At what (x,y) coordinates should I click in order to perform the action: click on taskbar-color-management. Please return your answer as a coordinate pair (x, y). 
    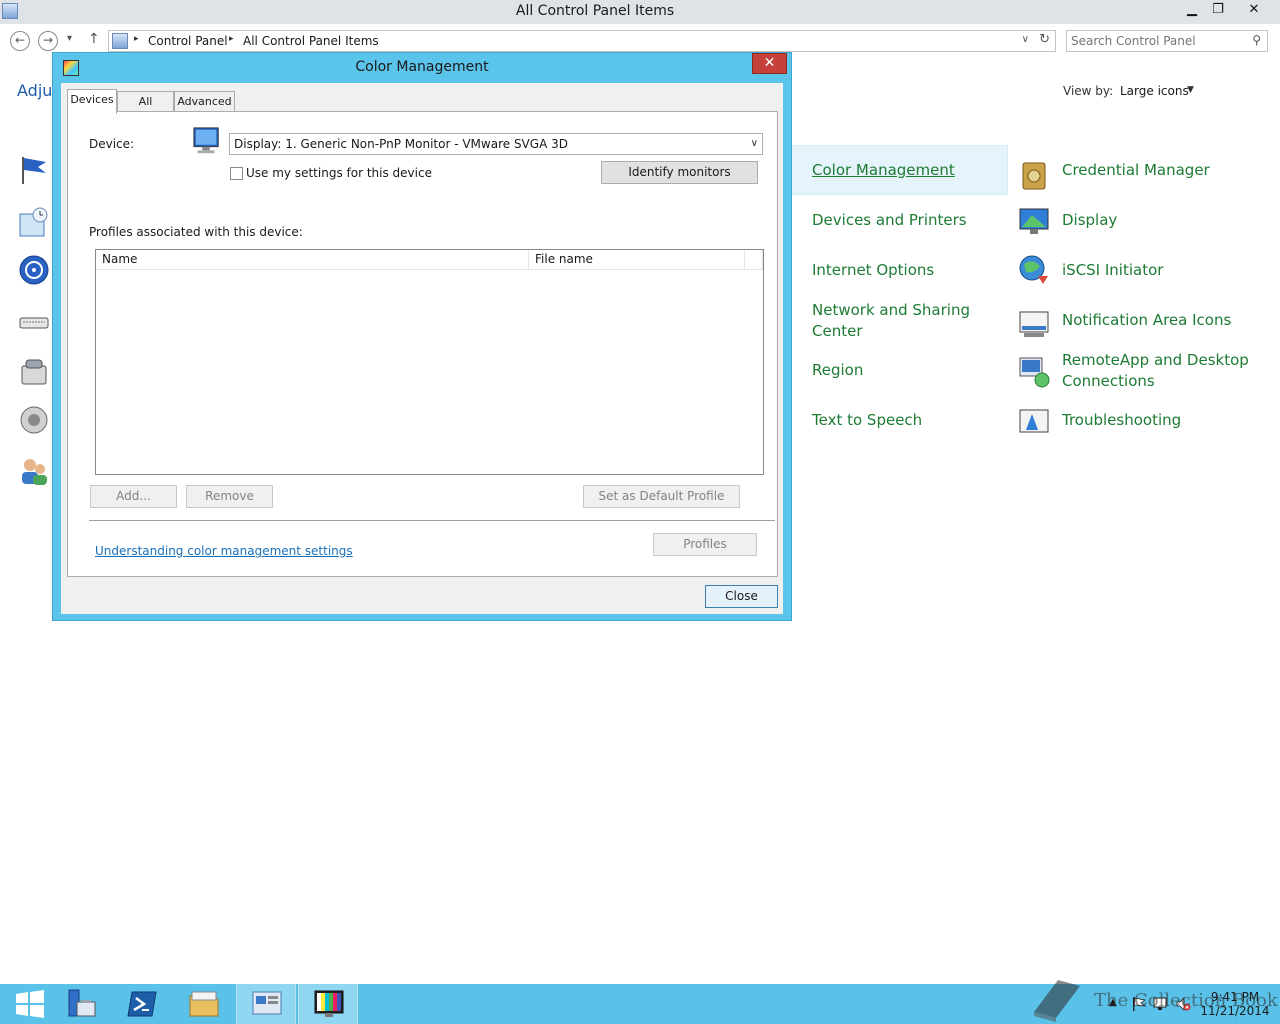
    Looking at the image, I should click on (328, 1004).